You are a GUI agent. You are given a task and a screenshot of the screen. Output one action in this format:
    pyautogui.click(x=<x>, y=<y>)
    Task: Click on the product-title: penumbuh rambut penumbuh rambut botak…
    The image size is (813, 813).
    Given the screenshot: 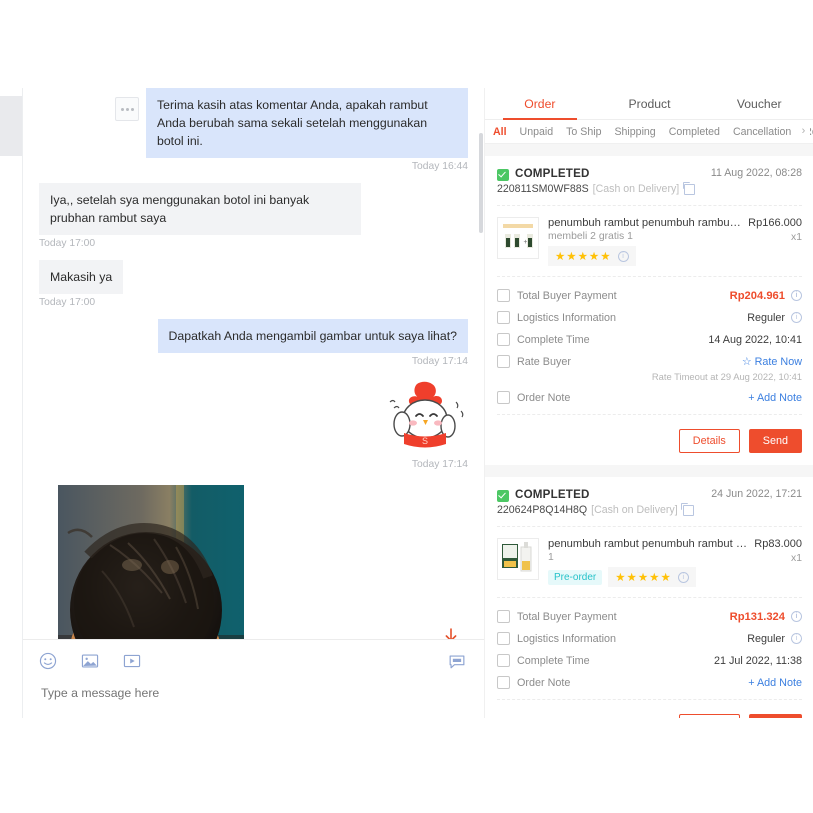 What is the action you would take?
    pyautogui.click(x=645, y=223)
    